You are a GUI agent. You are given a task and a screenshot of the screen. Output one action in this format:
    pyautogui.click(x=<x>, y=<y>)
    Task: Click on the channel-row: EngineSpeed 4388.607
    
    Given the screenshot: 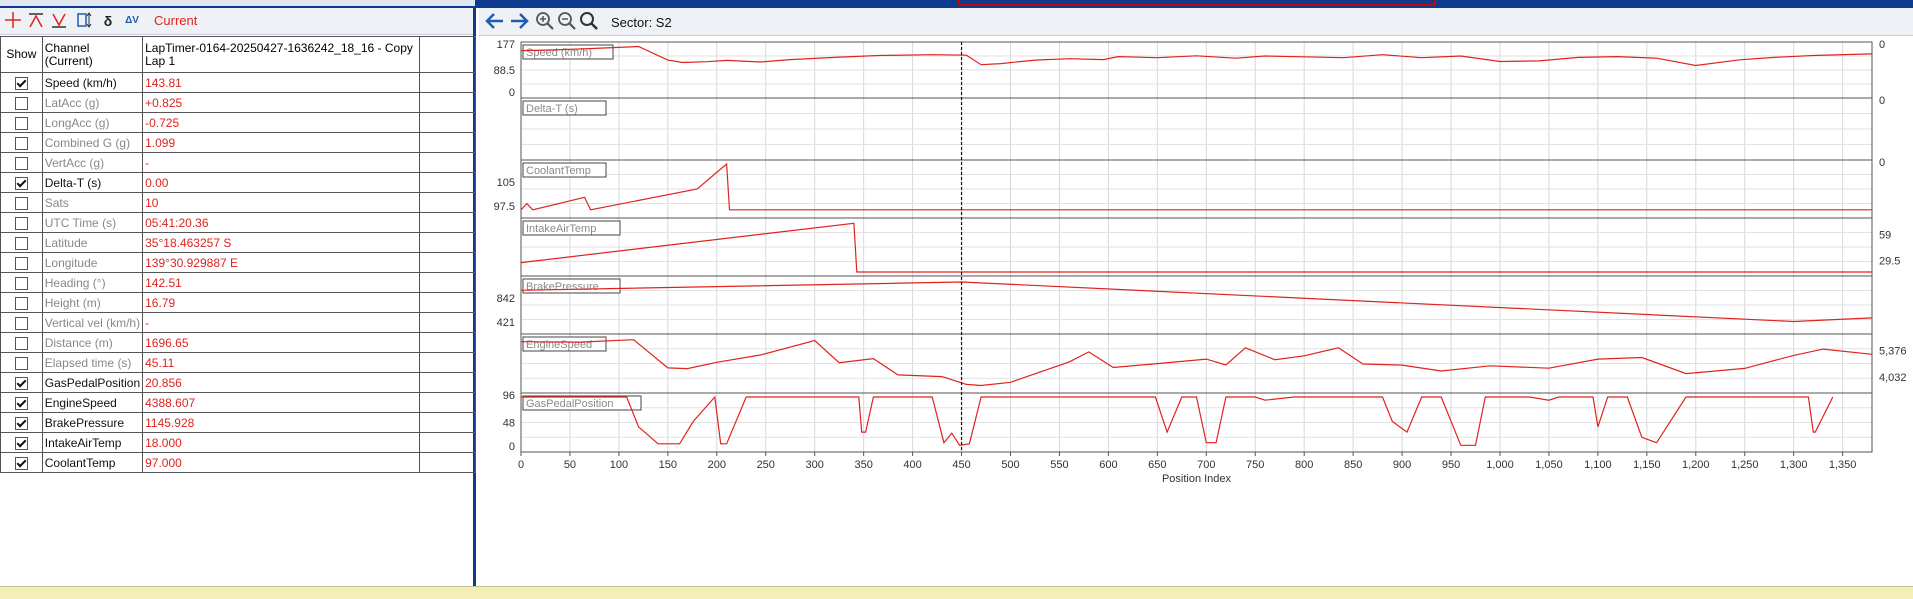 What is the action you would take?
    pyautogui.click(x=238, y=402)
    